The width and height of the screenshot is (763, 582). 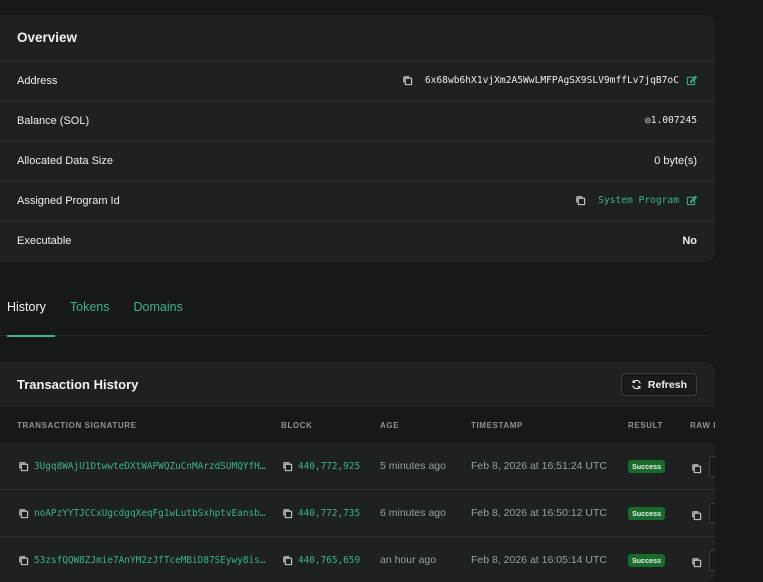 What do you see at coordinates (357, 241) in the screenshot?
I see `overview-row-executable: Executable No` at bounding box center [357, 241].